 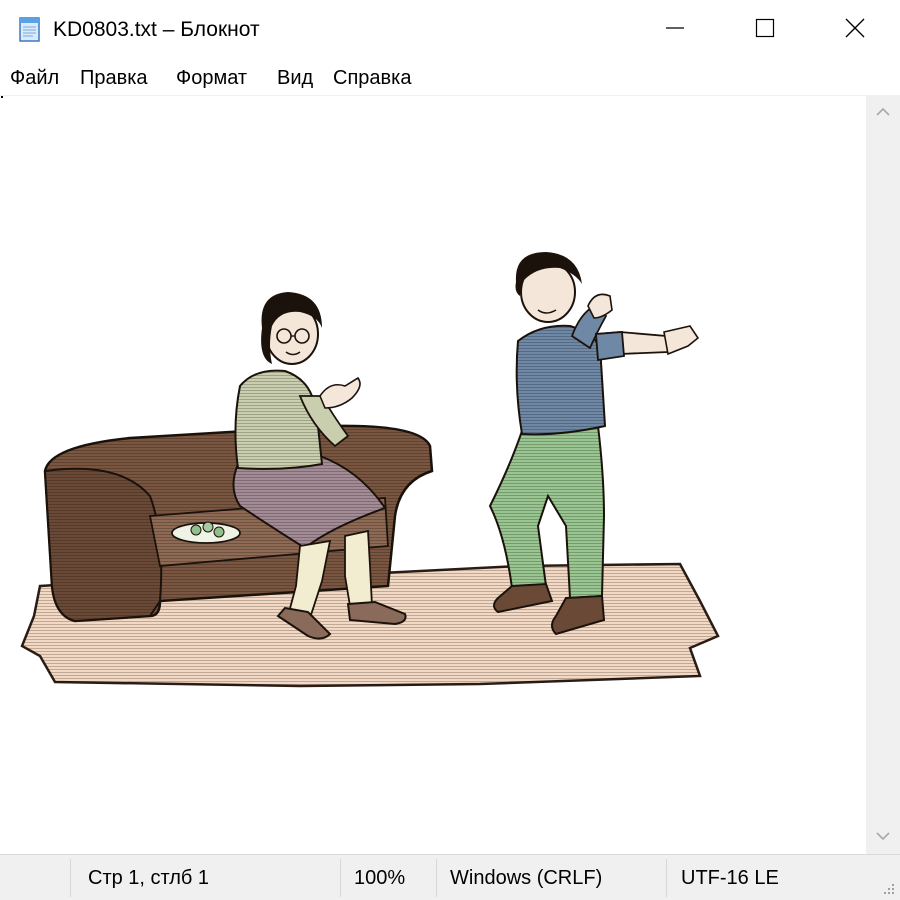 What do you see at coordinates (883, 475) in the screenshot?
I see `vertical-scrollbar` at bounding box center [883, 475].